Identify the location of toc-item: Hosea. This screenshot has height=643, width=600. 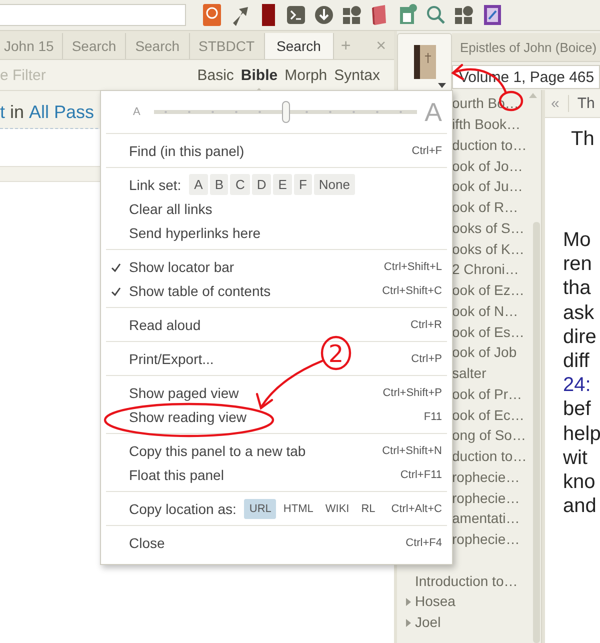
(435, 601).